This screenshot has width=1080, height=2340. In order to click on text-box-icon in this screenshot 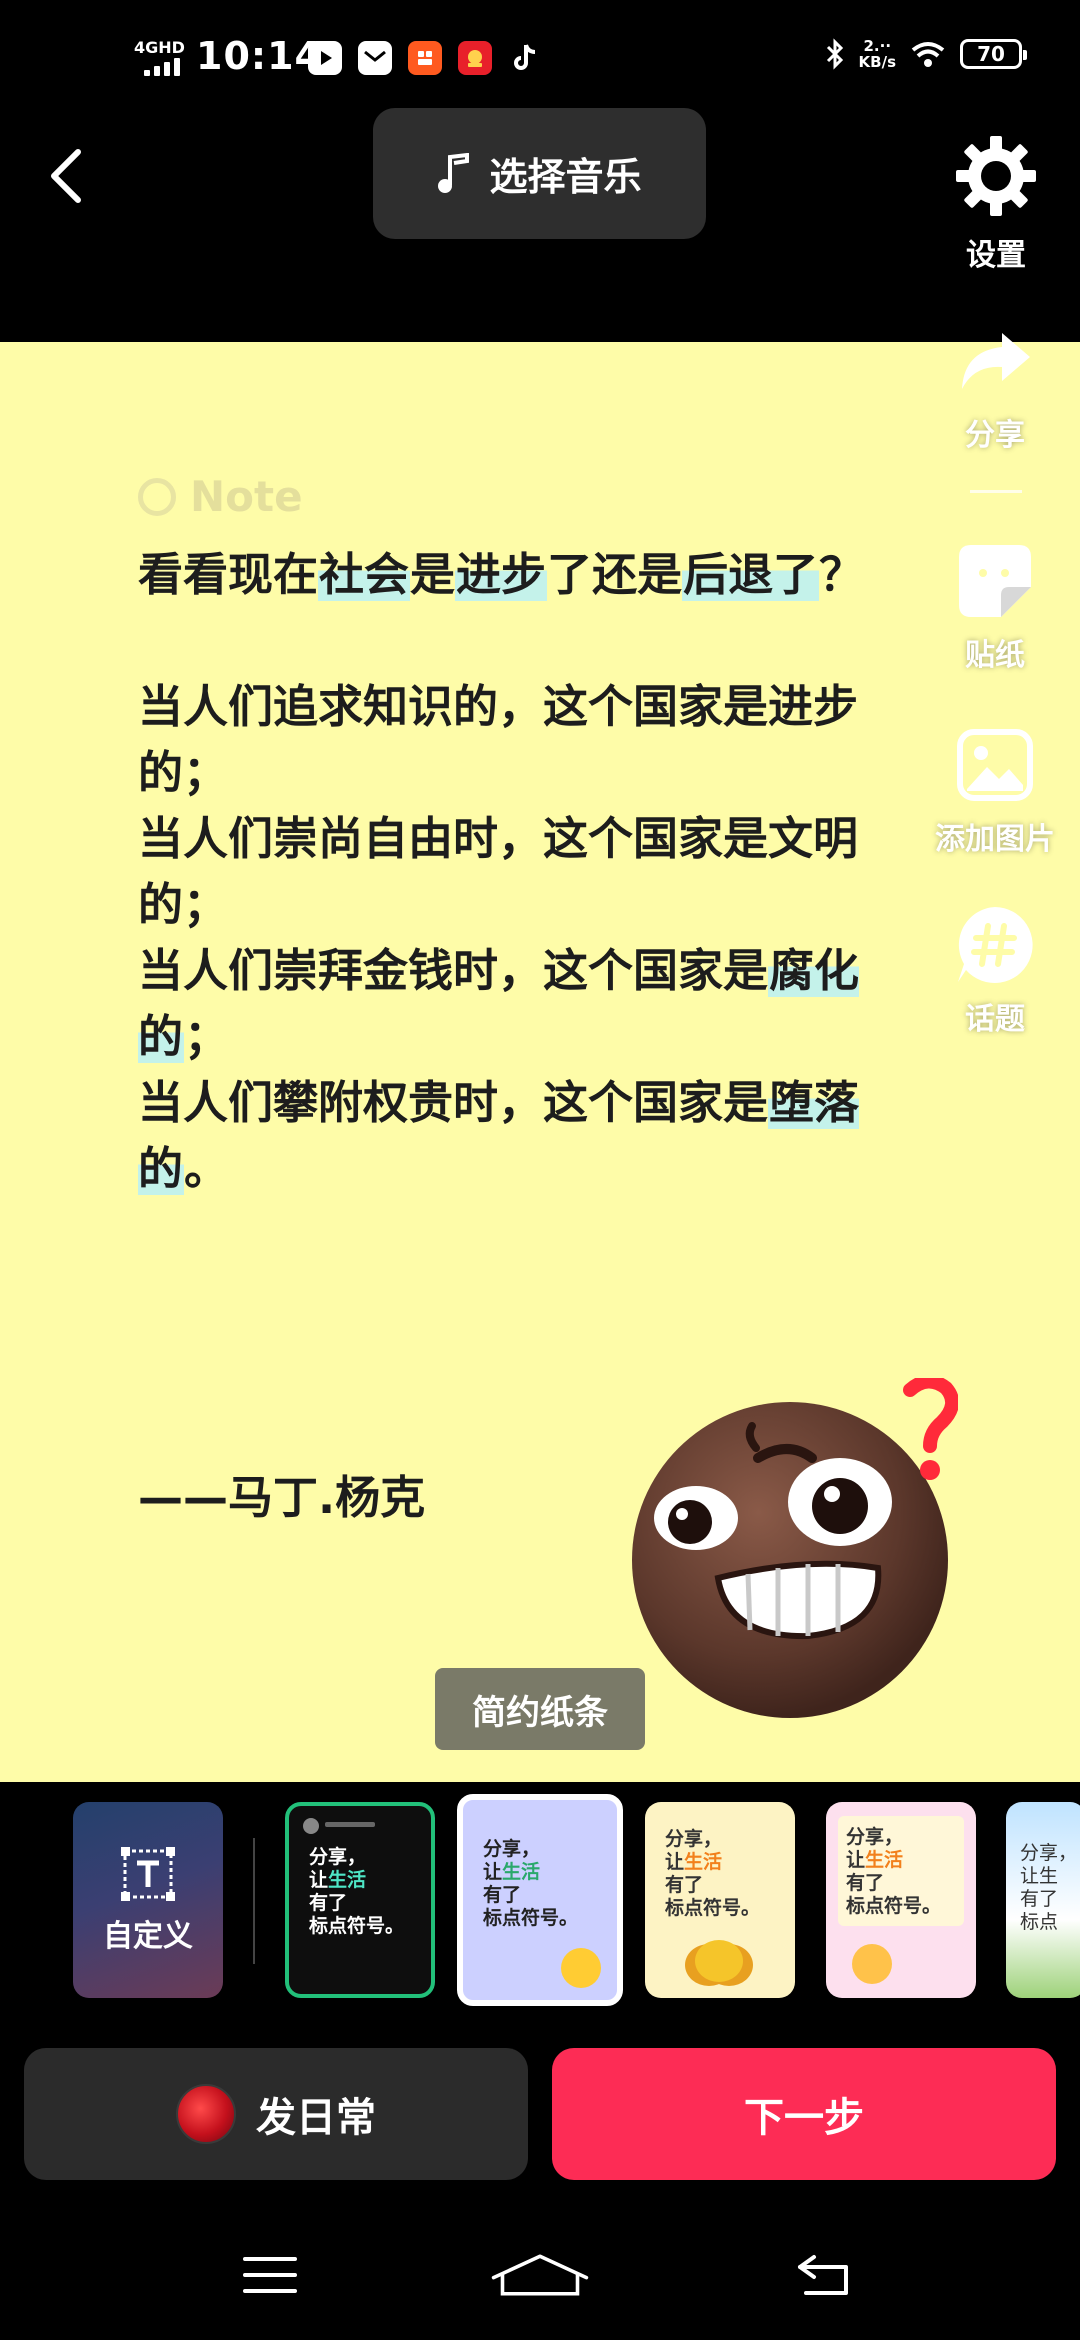, I will do `click(148, 1874)`.